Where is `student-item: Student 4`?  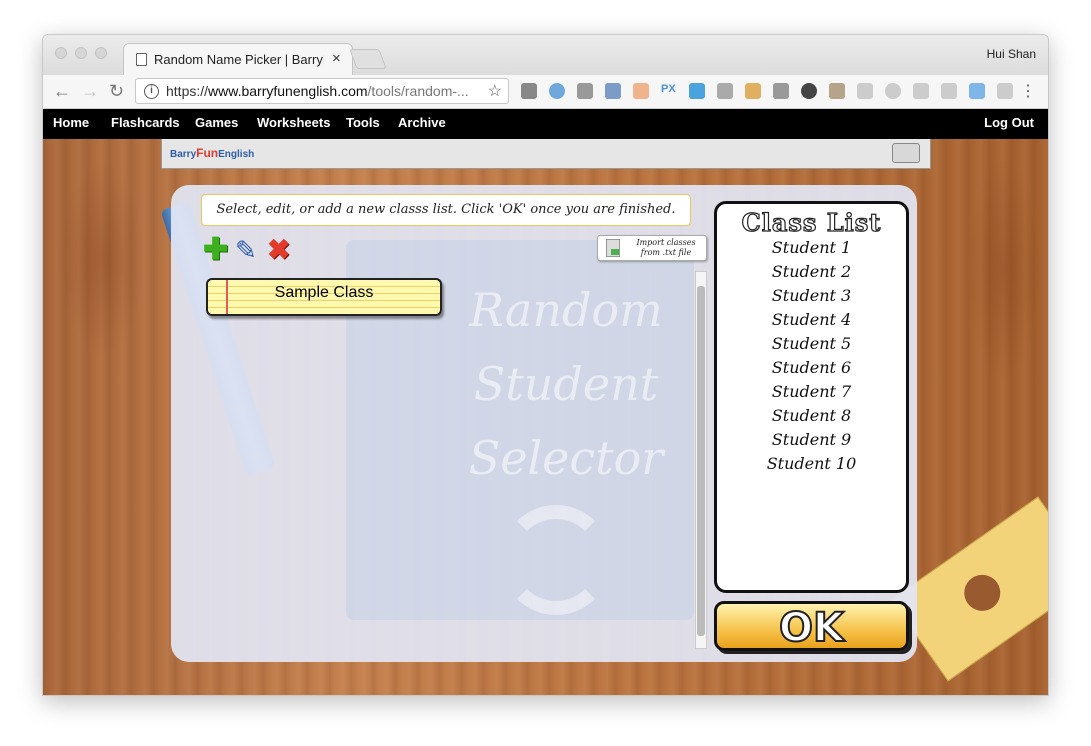
student-item: Student 4 is located at coordinates (811, 319).